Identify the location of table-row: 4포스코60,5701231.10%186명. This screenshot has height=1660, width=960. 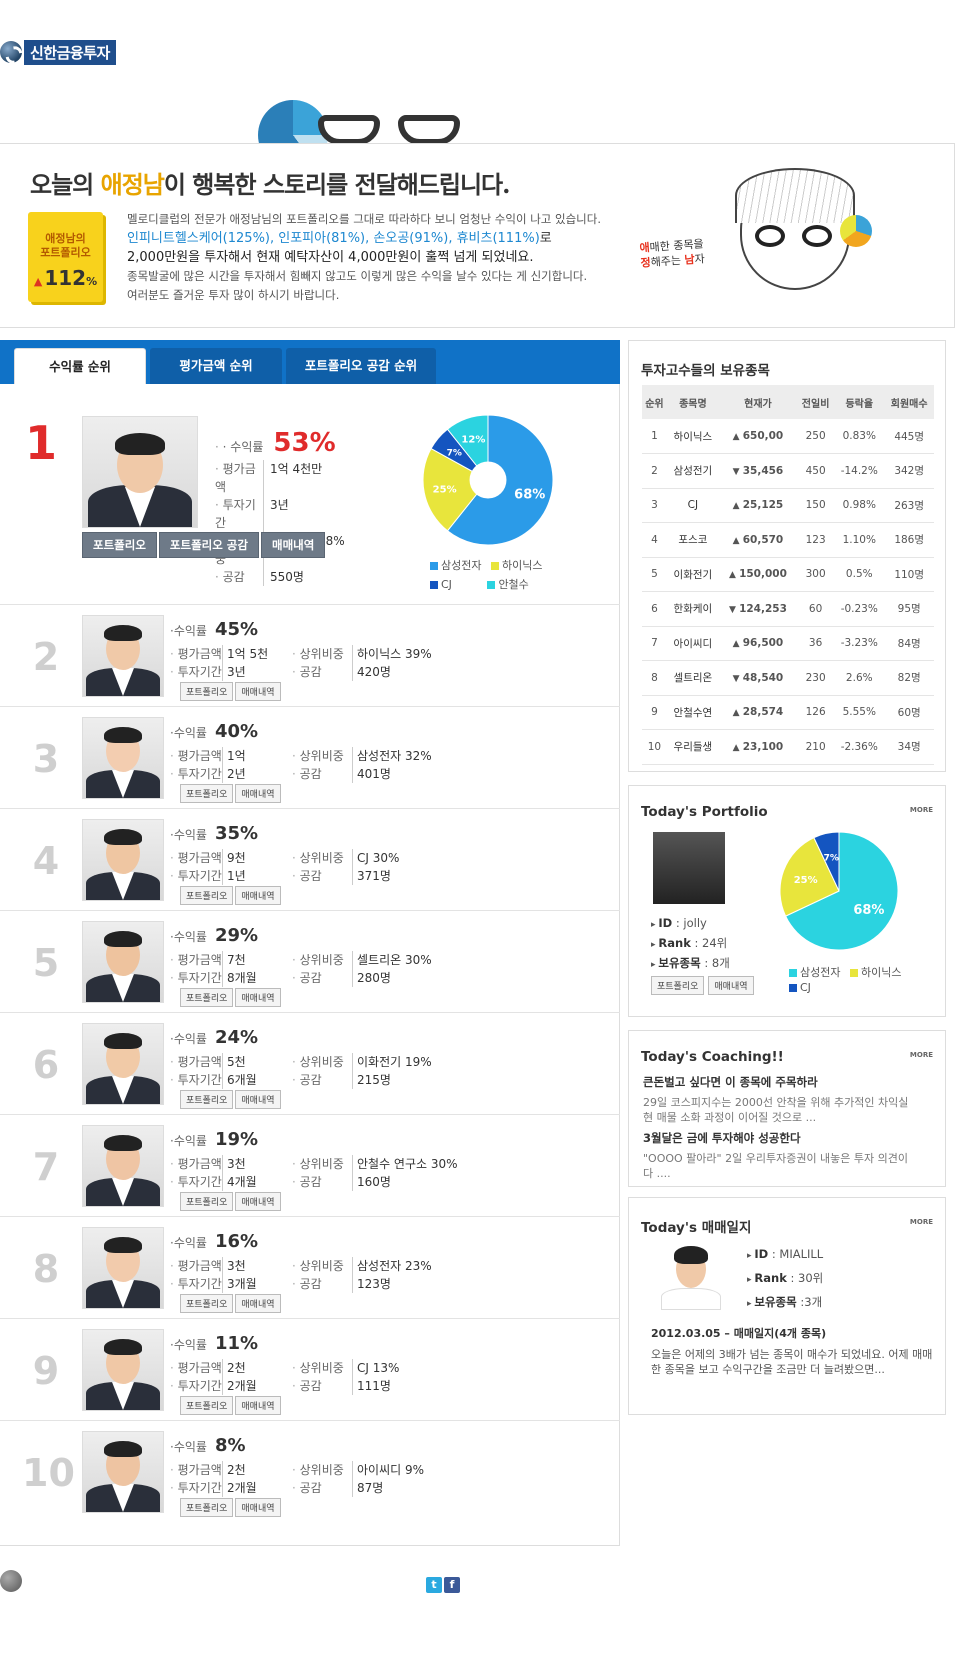
(788, 540).